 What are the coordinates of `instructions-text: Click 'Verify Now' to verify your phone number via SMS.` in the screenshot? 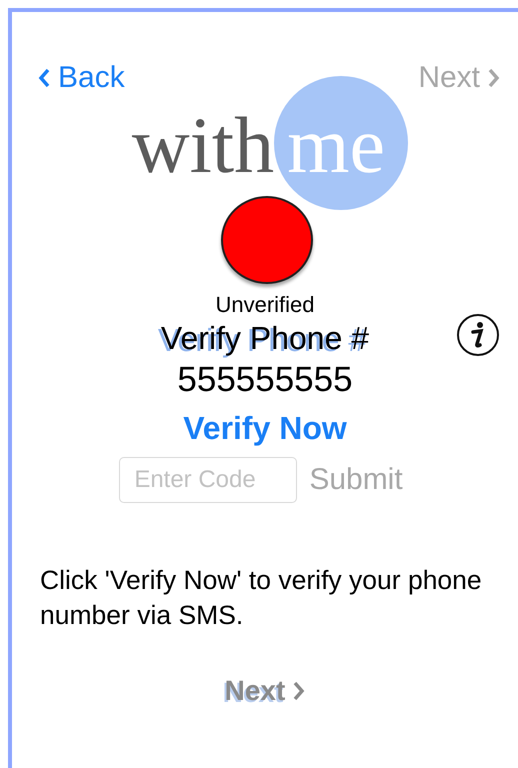 It's located at (261, 598).